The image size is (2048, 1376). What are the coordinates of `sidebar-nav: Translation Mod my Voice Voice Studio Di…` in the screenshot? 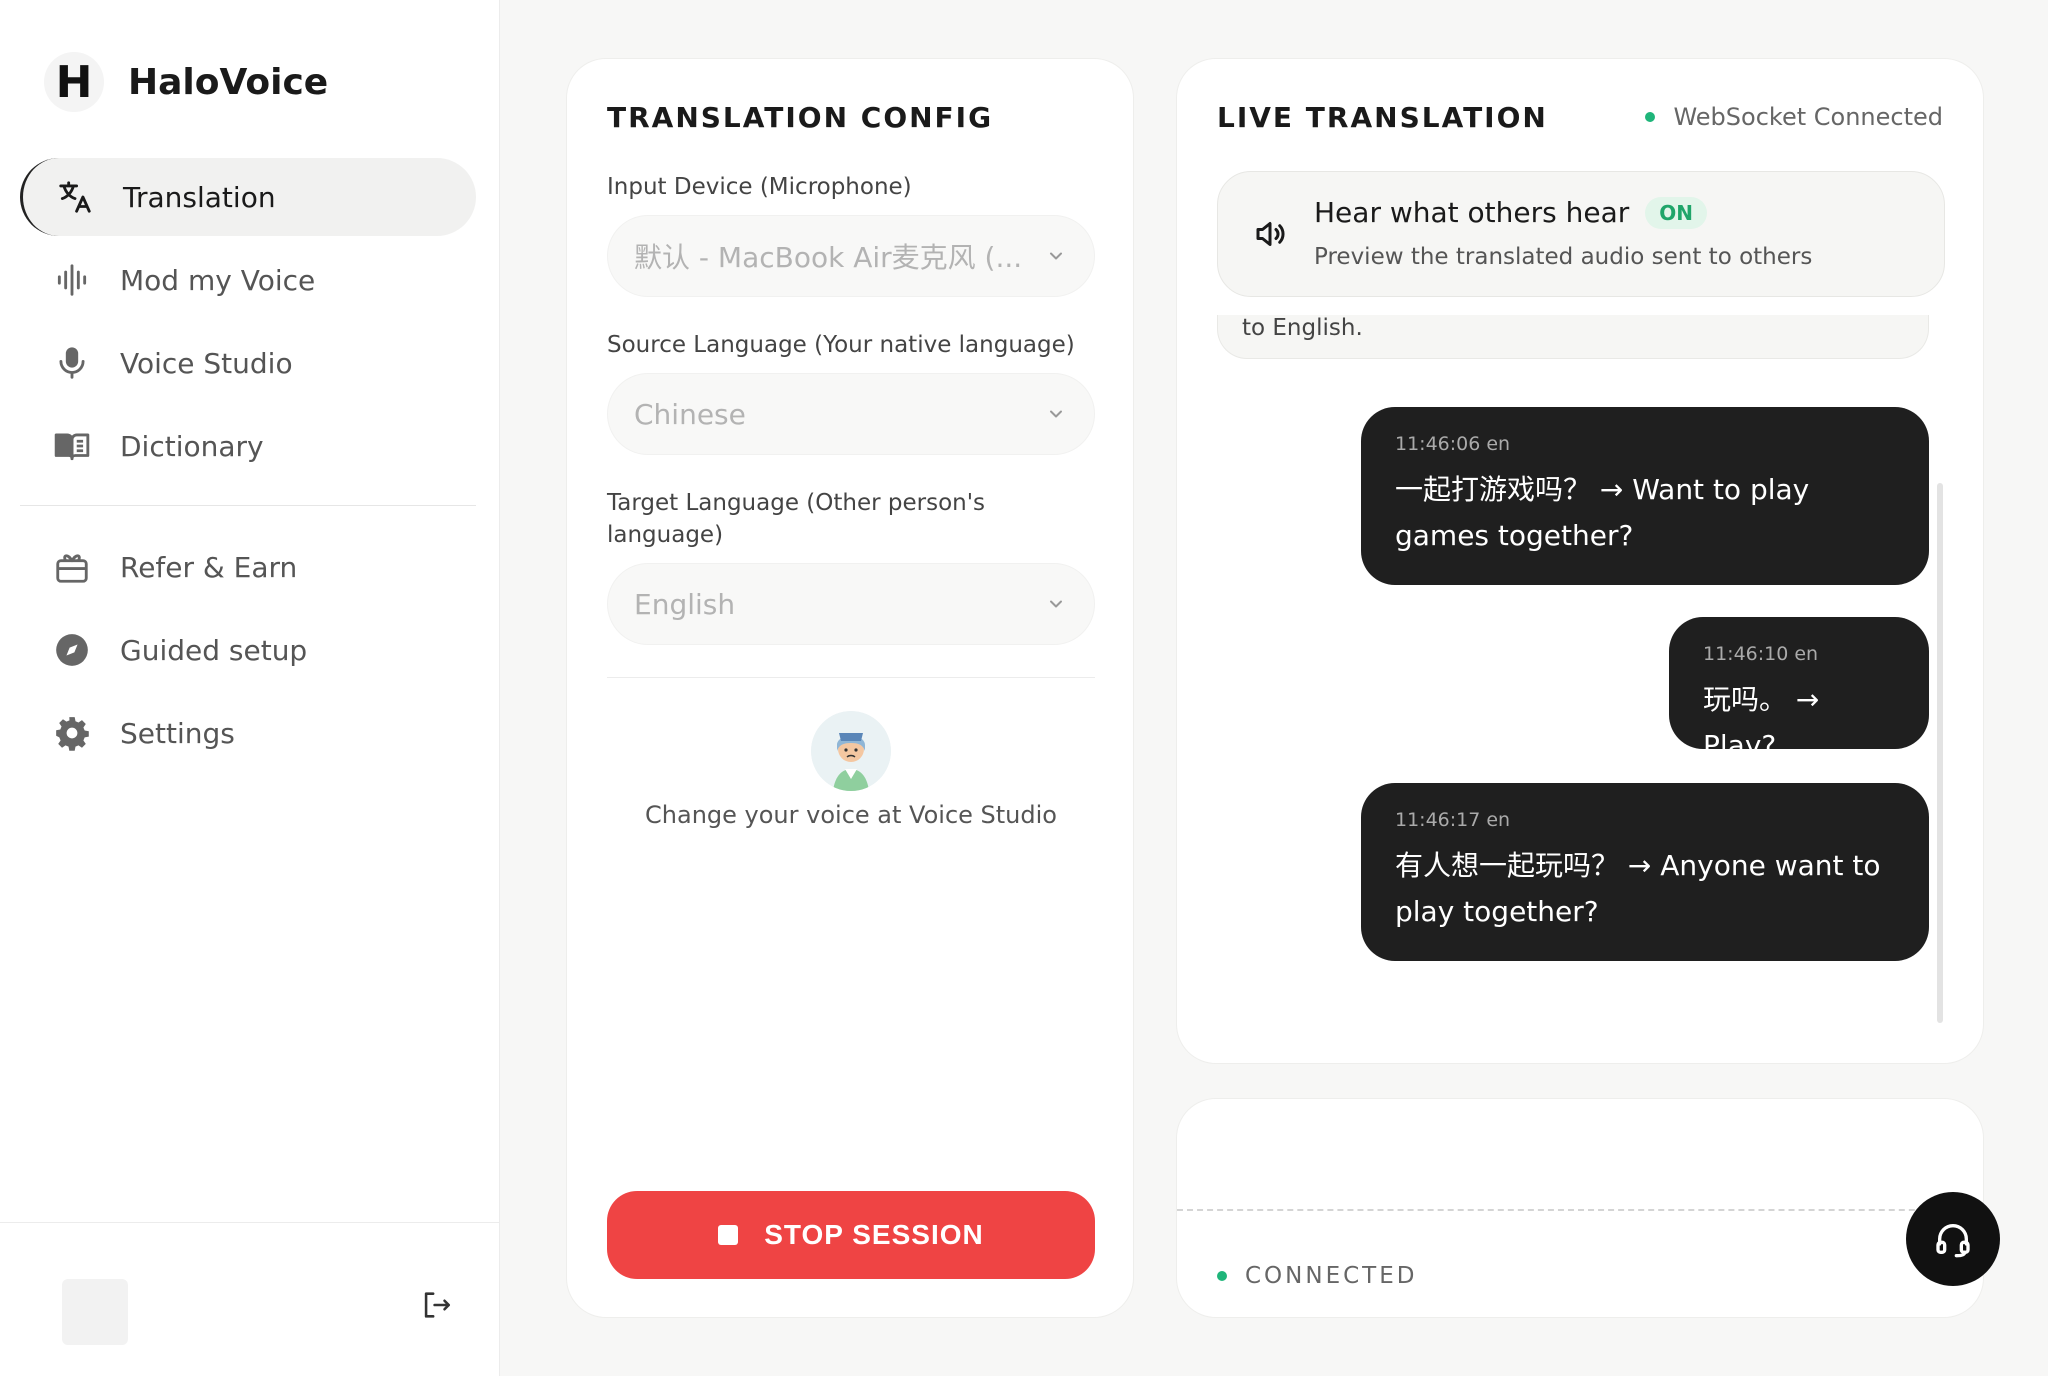 It's located at (248, 467).